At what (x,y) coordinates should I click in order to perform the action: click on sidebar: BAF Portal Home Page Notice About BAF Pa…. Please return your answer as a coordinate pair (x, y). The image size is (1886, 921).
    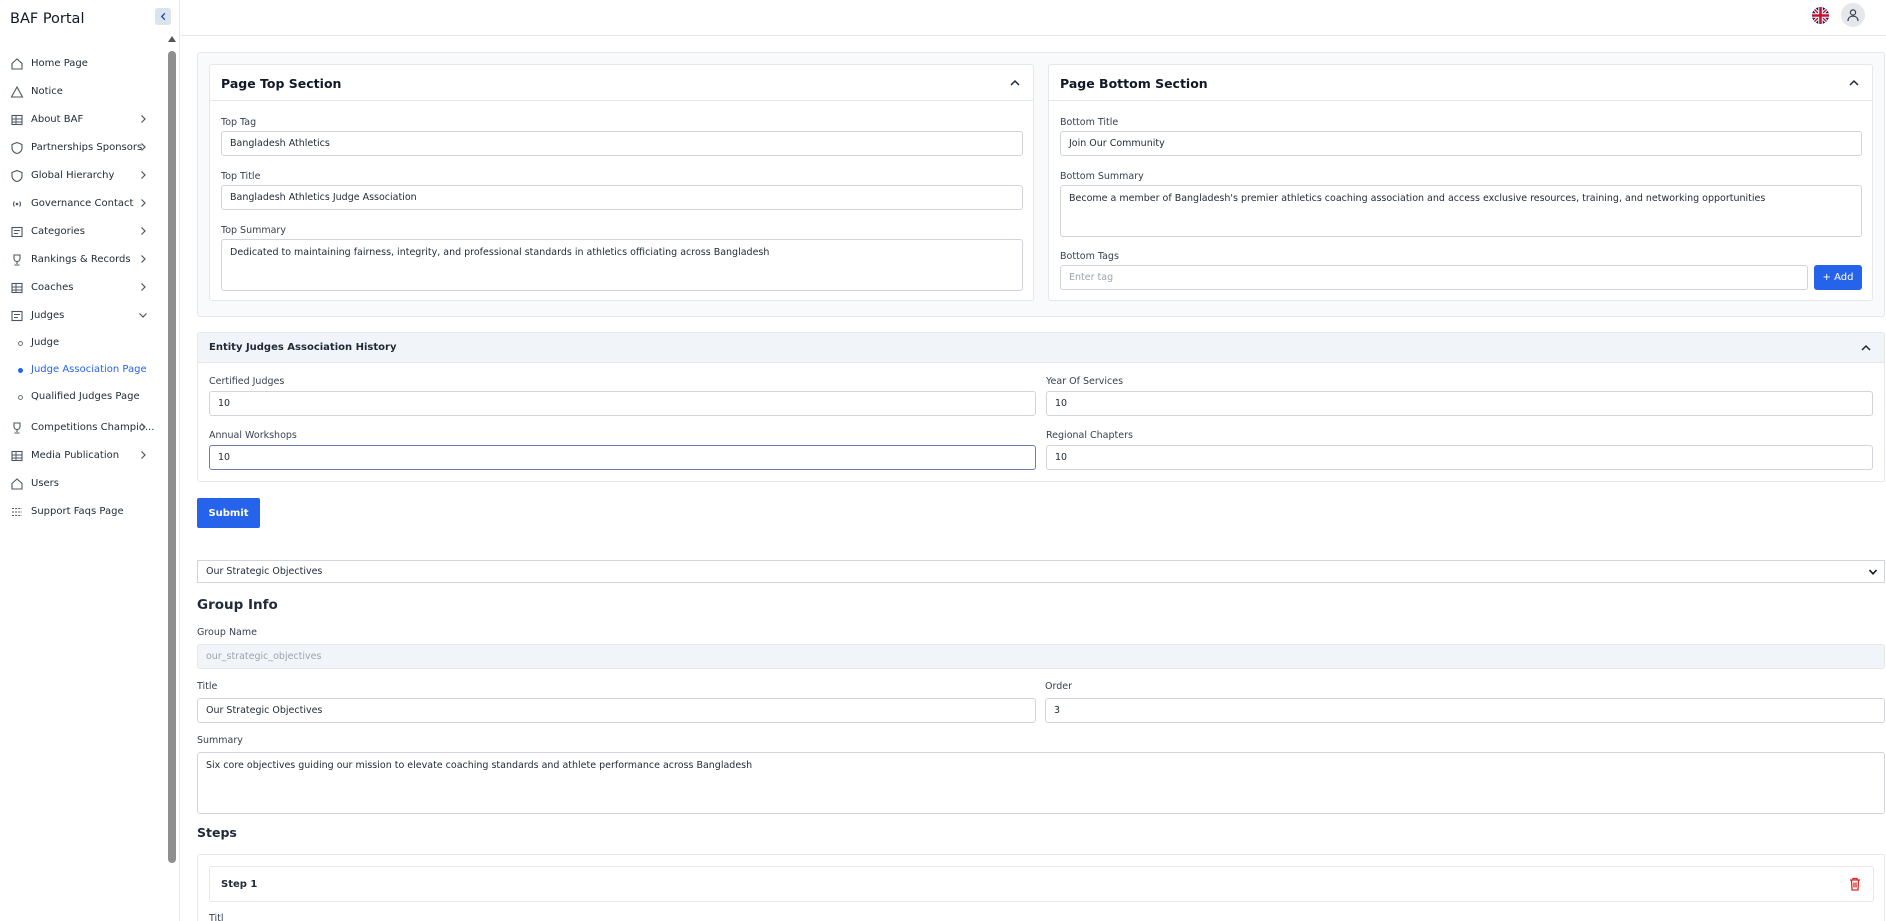
    Looking at the image, I should click on (90, 460).